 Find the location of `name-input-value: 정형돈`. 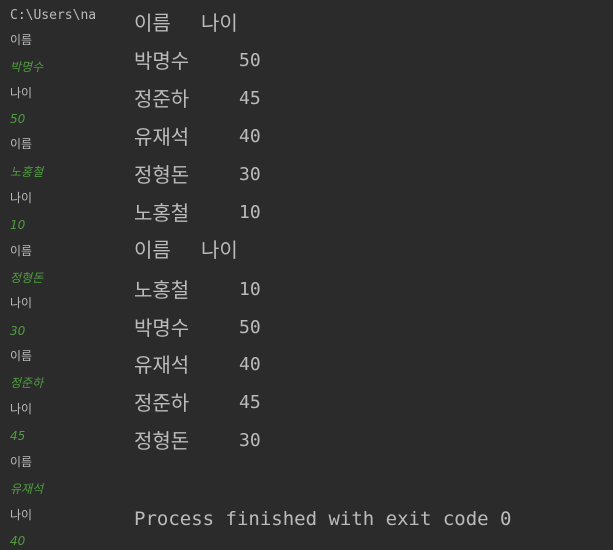

name-input-value: 정형돈 is located at coordinates (27, 278).